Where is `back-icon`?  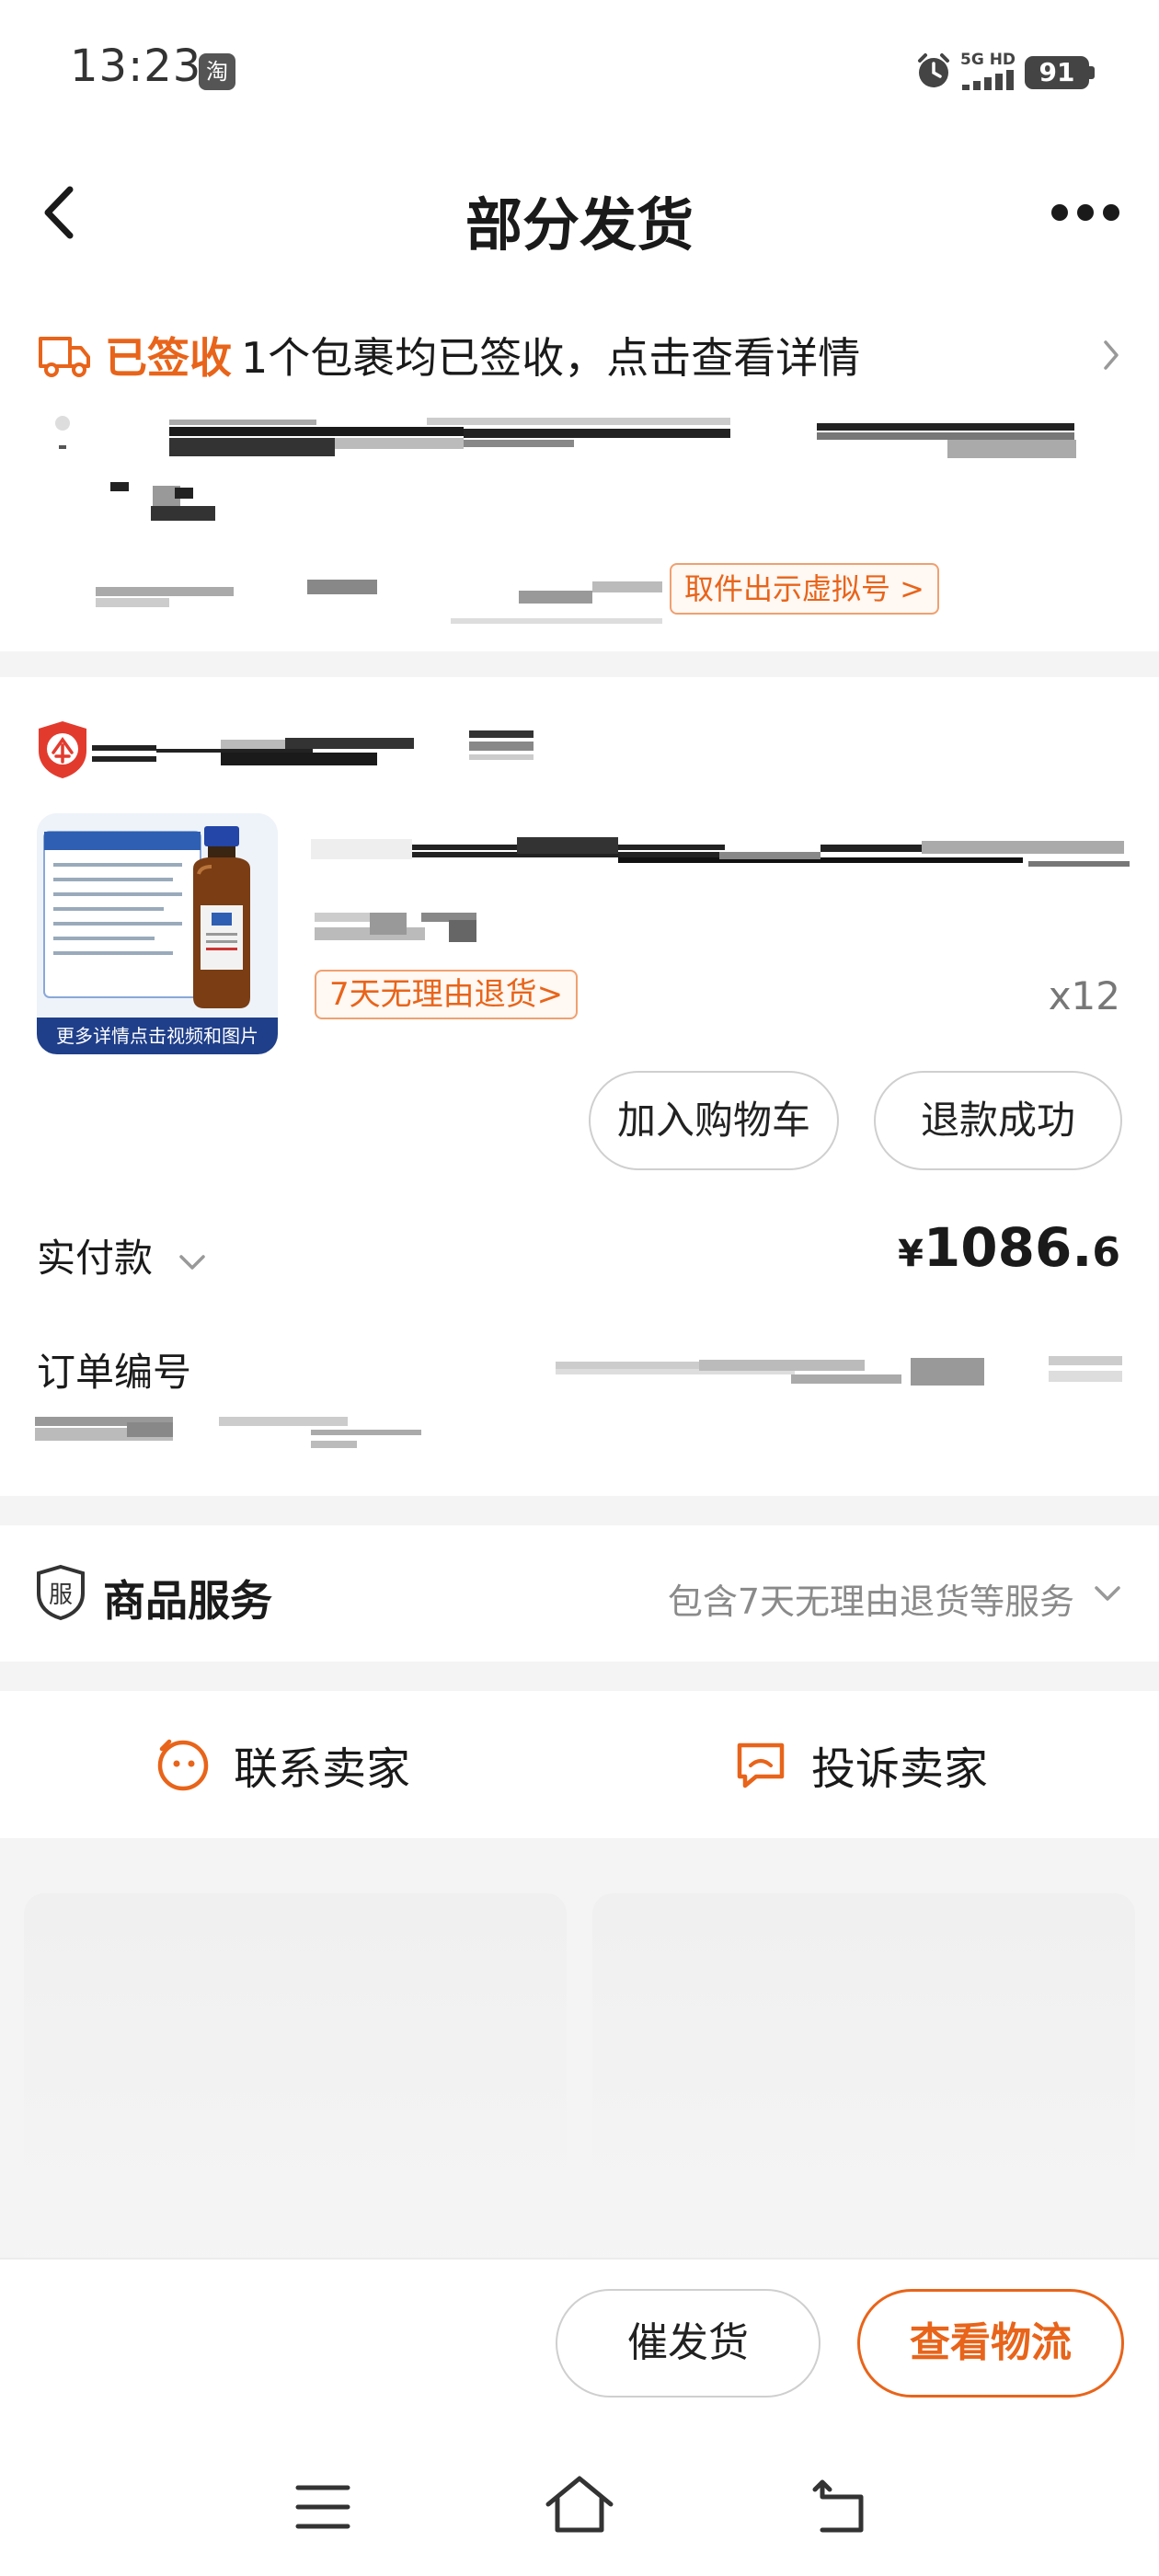 back-icon is located at coordinates (839, 2507).